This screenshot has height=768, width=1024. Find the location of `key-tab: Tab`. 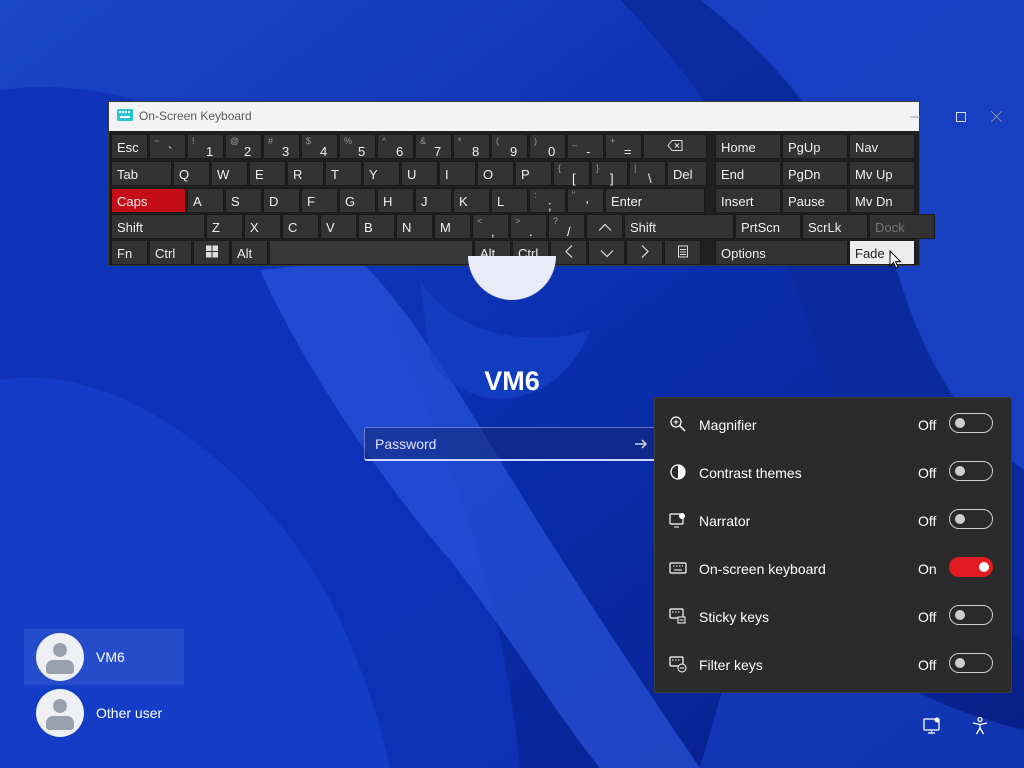

key-tab: Tab is located at coordinates (141, 173).